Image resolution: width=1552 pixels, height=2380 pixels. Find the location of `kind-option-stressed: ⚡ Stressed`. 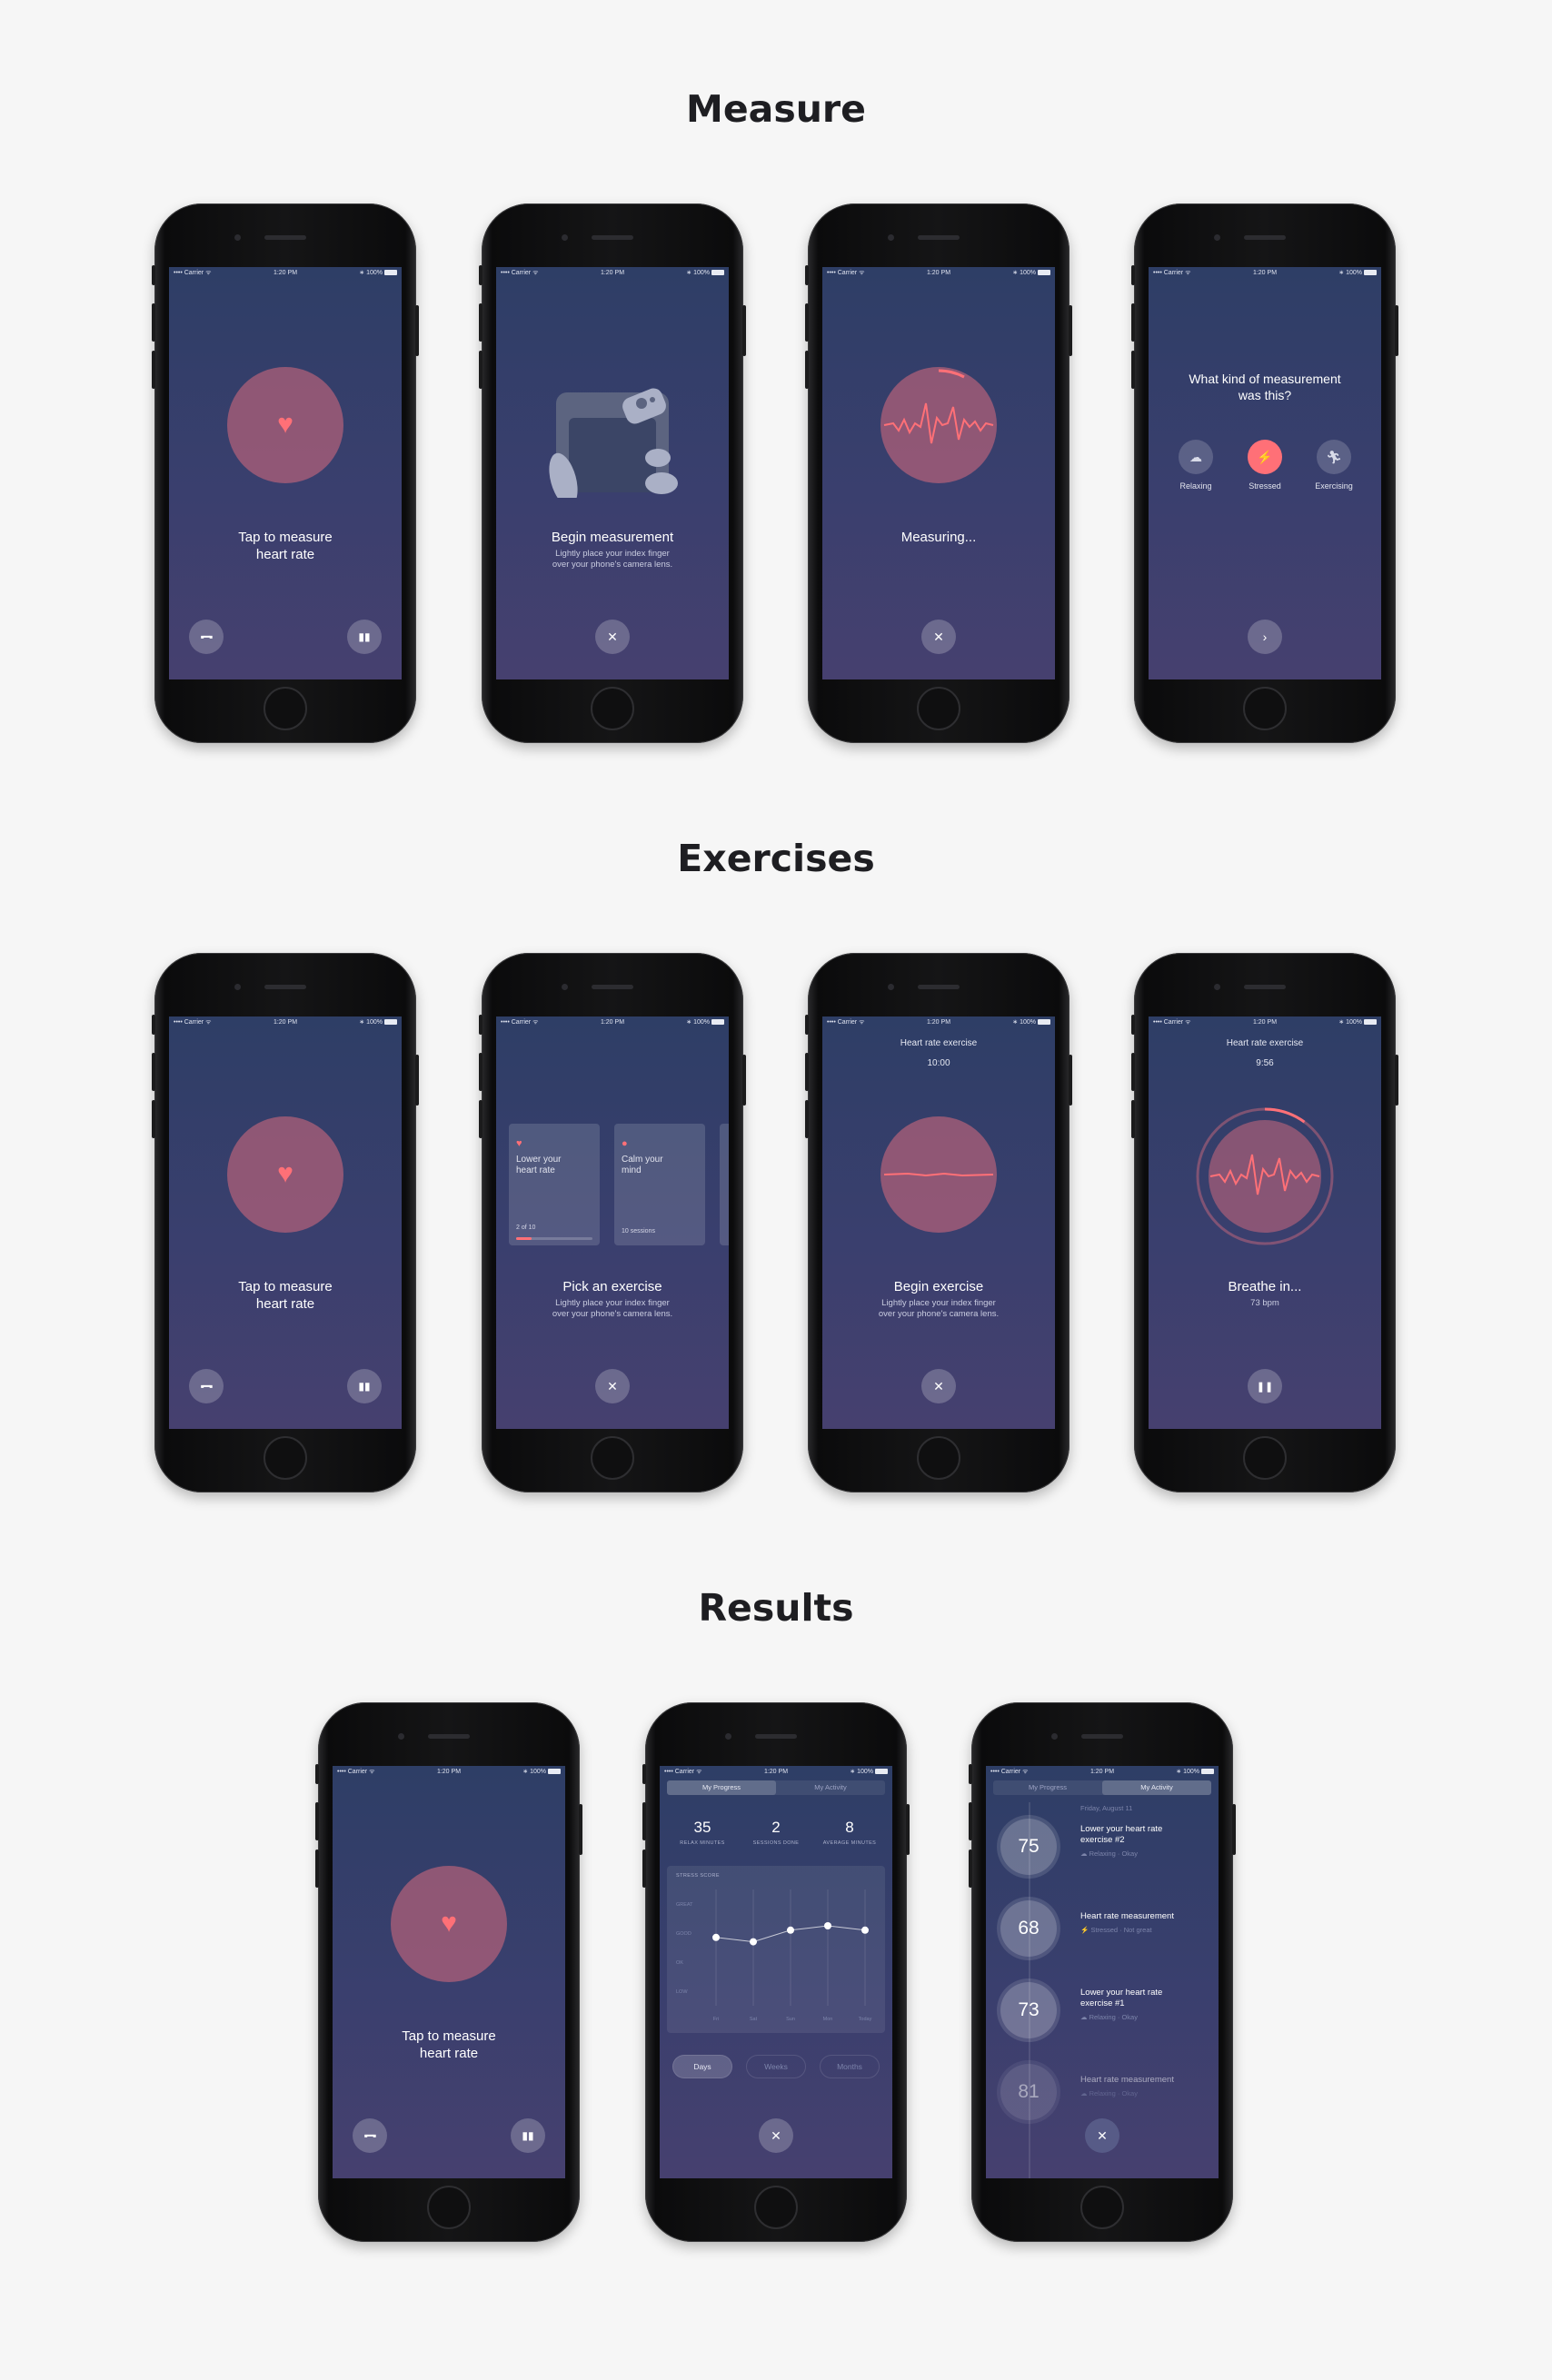

kind-option-stressed: ⚡ Stressed is located at coordinates (1265, 465).